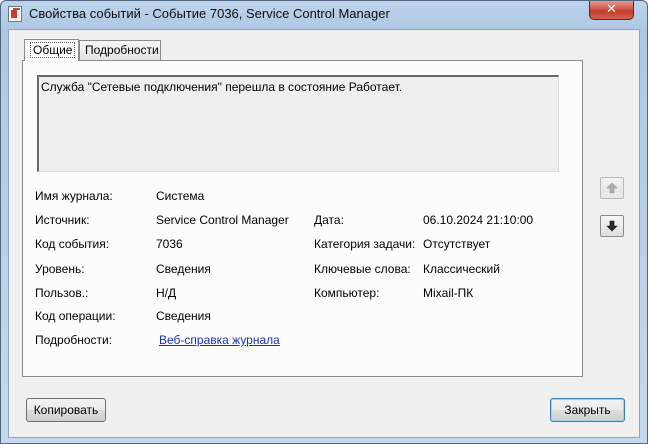 Image resolution: width=648 pixels, height=444 pixels. What do you see at coordinates (457, 244) in the screenshot?
I see `task-category-value: Отсутствует` at bounding box center [457, 244].